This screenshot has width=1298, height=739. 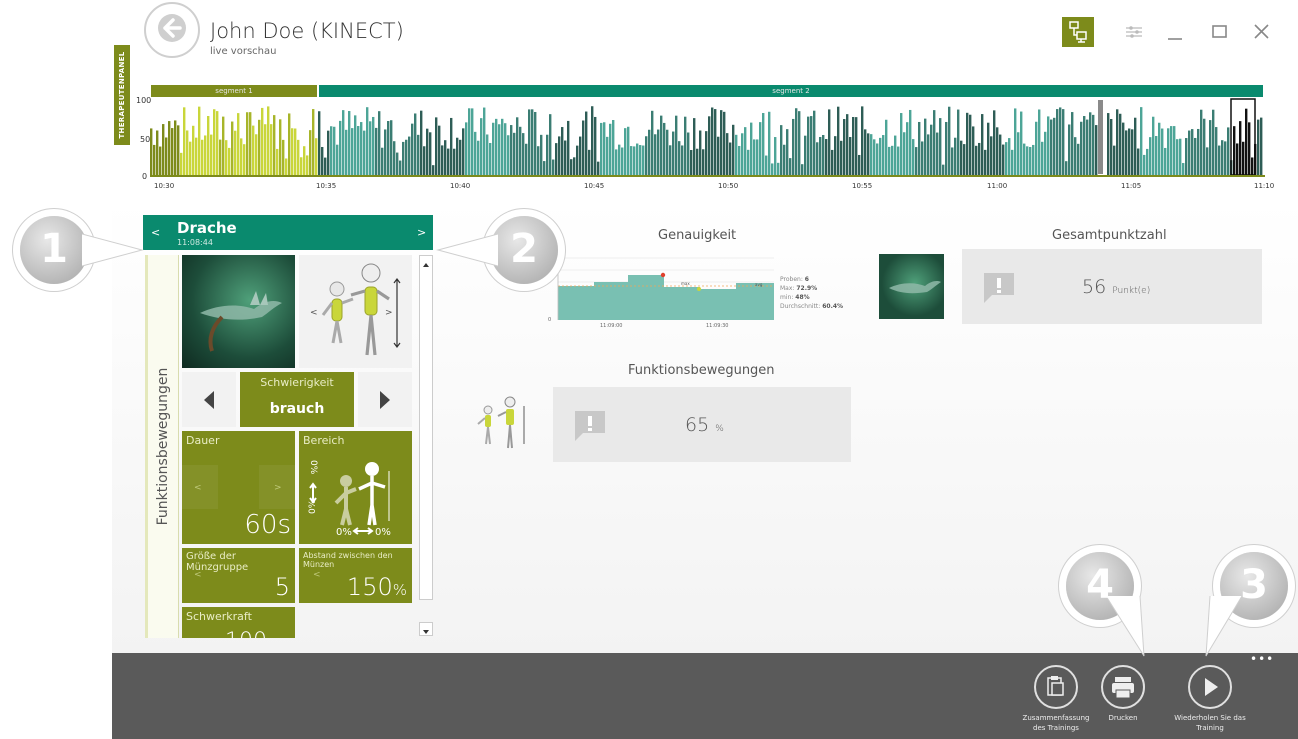 What do you see at coordinates (155, 232) in the screenshot?
I see `prev-game-button: <` at bounding box center [155, 232].